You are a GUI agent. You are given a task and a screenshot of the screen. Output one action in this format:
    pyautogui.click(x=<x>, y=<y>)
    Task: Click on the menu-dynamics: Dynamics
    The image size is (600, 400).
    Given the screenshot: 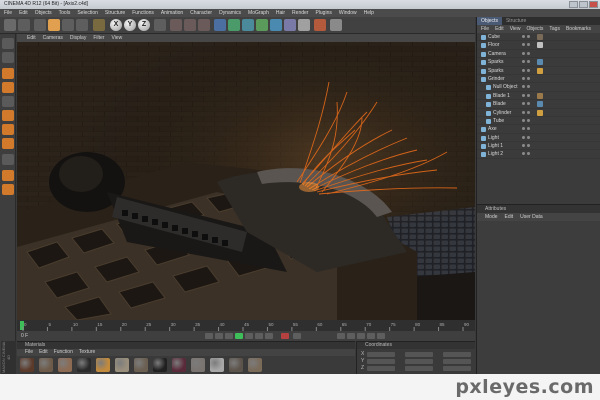 What is the action you would take?
    pyautogui.click(x=230, y=13)
    